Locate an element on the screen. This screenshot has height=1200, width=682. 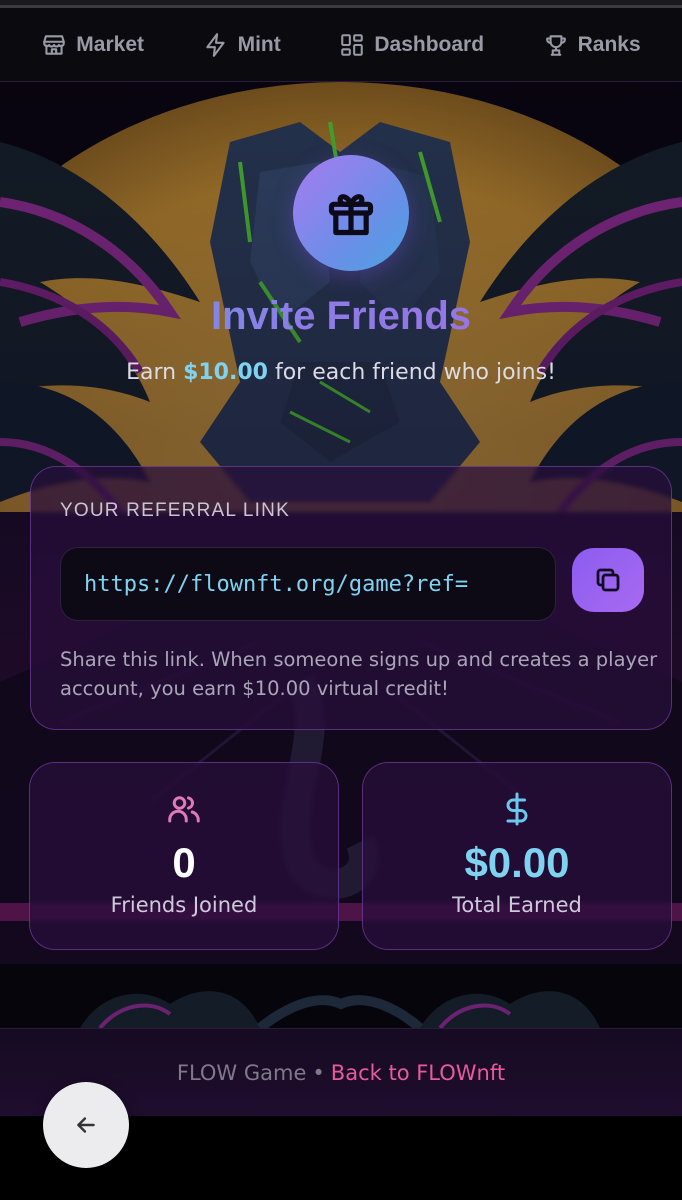
lower-art-band is located at coordinates (341, 996).